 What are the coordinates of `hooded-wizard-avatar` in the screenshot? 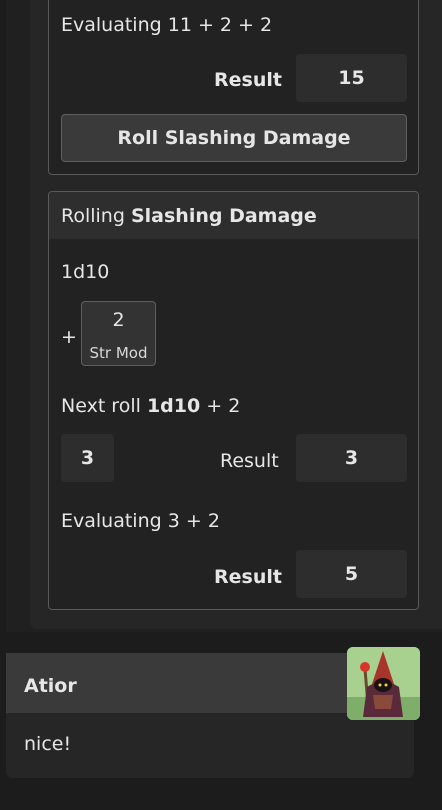 It's located at (383, 683).